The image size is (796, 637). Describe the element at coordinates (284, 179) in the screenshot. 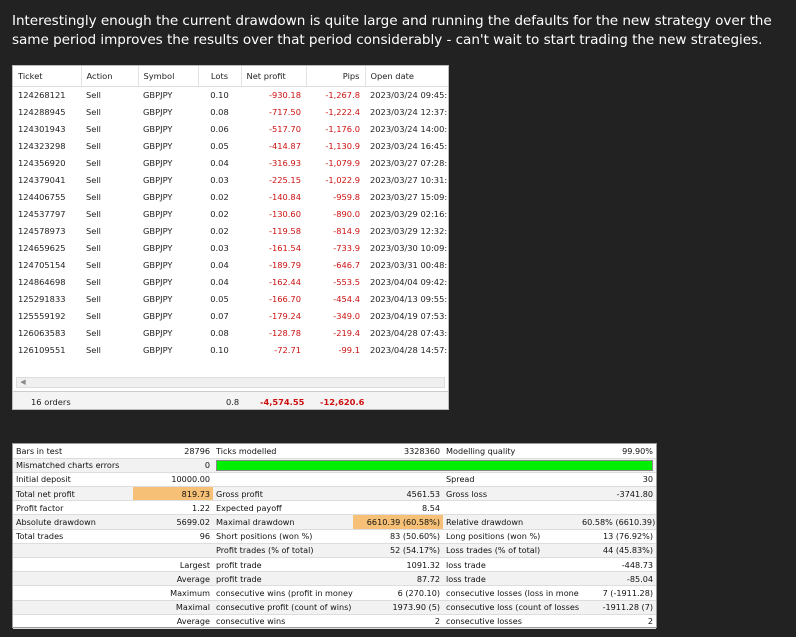

I see `order-net-profit: -225.15` at that location.